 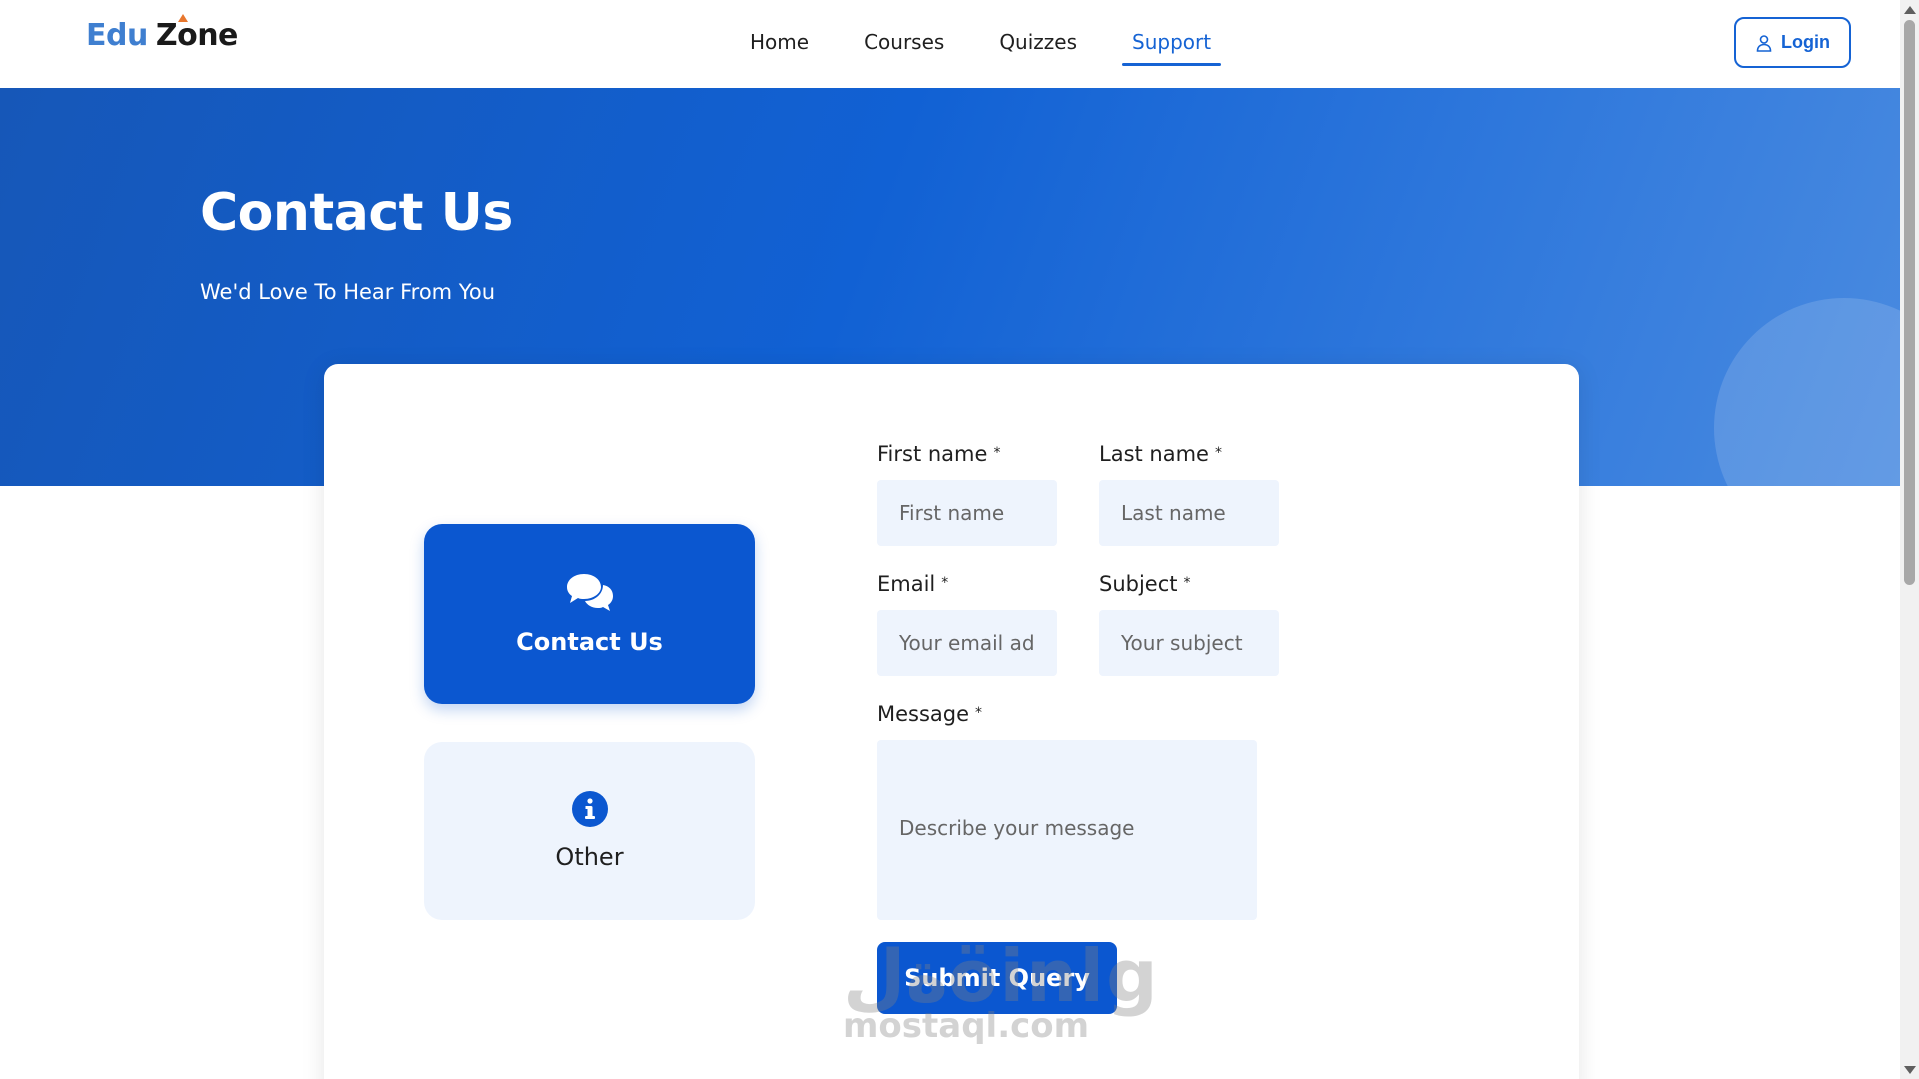 What do you see at coordinates (1189, 643) in the screenshot?
I see `subject-input` at bounding box center [1189, 643].